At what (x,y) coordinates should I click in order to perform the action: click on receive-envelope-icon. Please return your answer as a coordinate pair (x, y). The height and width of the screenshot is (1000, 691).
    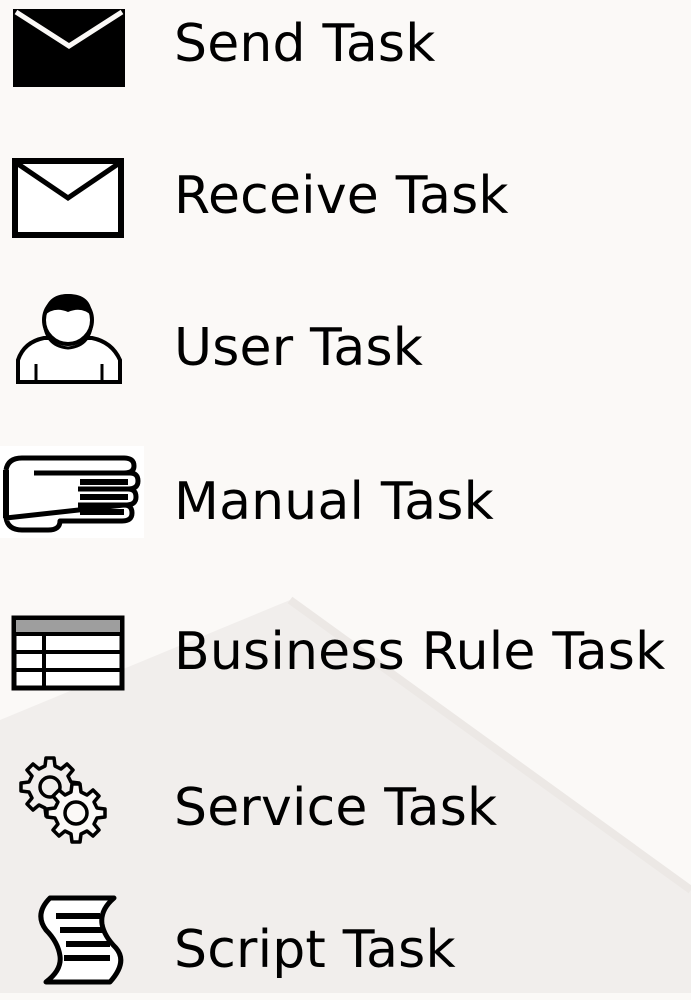
    Looking at the image, I should click on (70, 197).